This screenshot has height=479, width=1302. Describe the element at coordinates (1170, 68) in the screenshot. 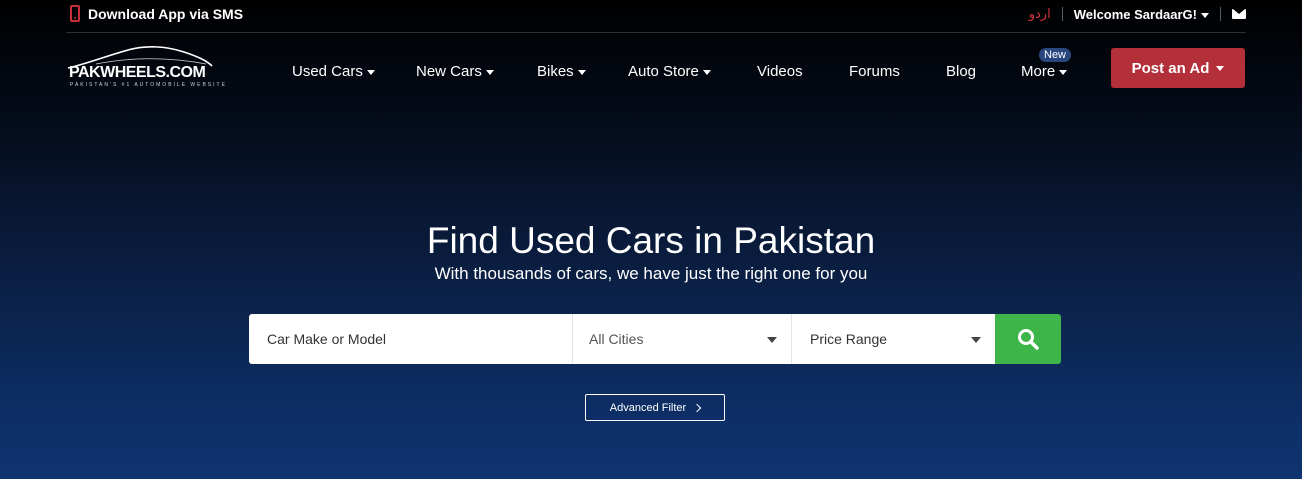

I see `post-ad-label: Post an Ad` at that location.